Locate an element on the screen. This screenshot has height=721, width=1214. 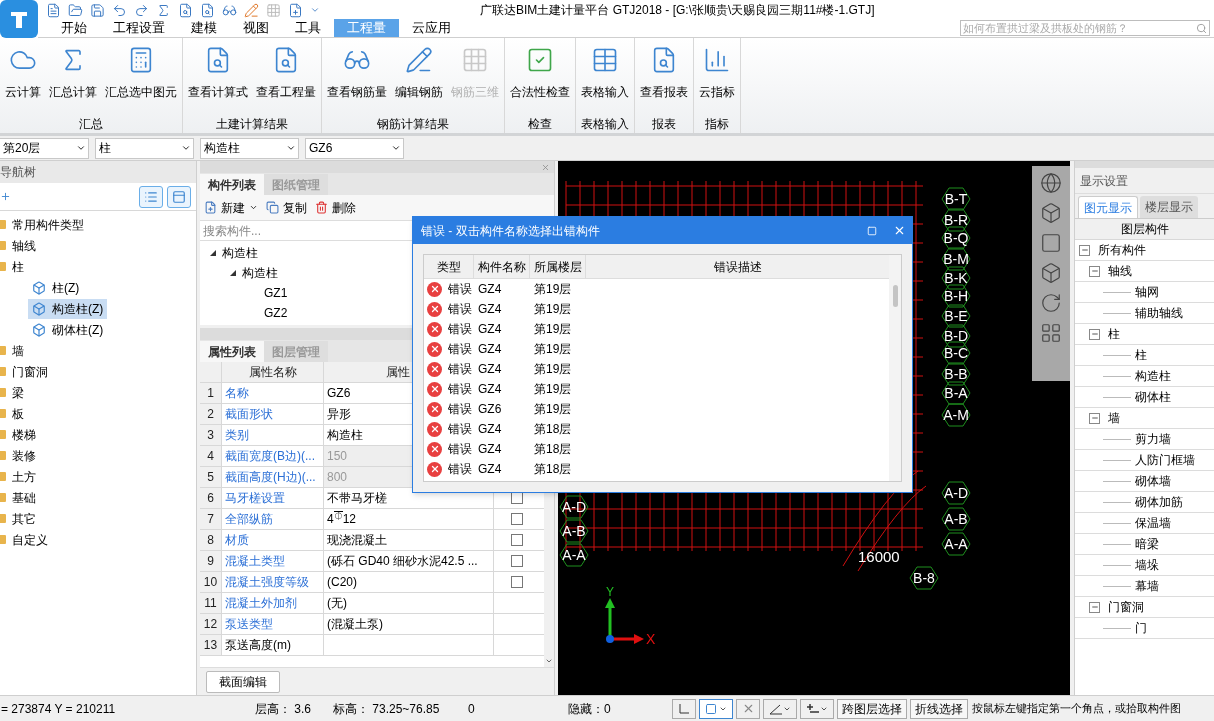
tab: 工具 is located at coordinates (308, 28).